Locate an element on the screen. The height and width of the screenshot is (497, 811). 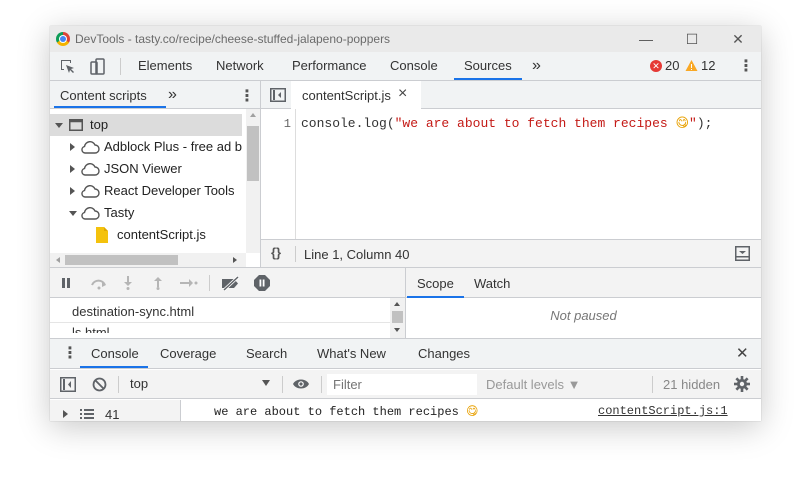
tree-item-tasty: Tasty is located at coordinates (147, 213).